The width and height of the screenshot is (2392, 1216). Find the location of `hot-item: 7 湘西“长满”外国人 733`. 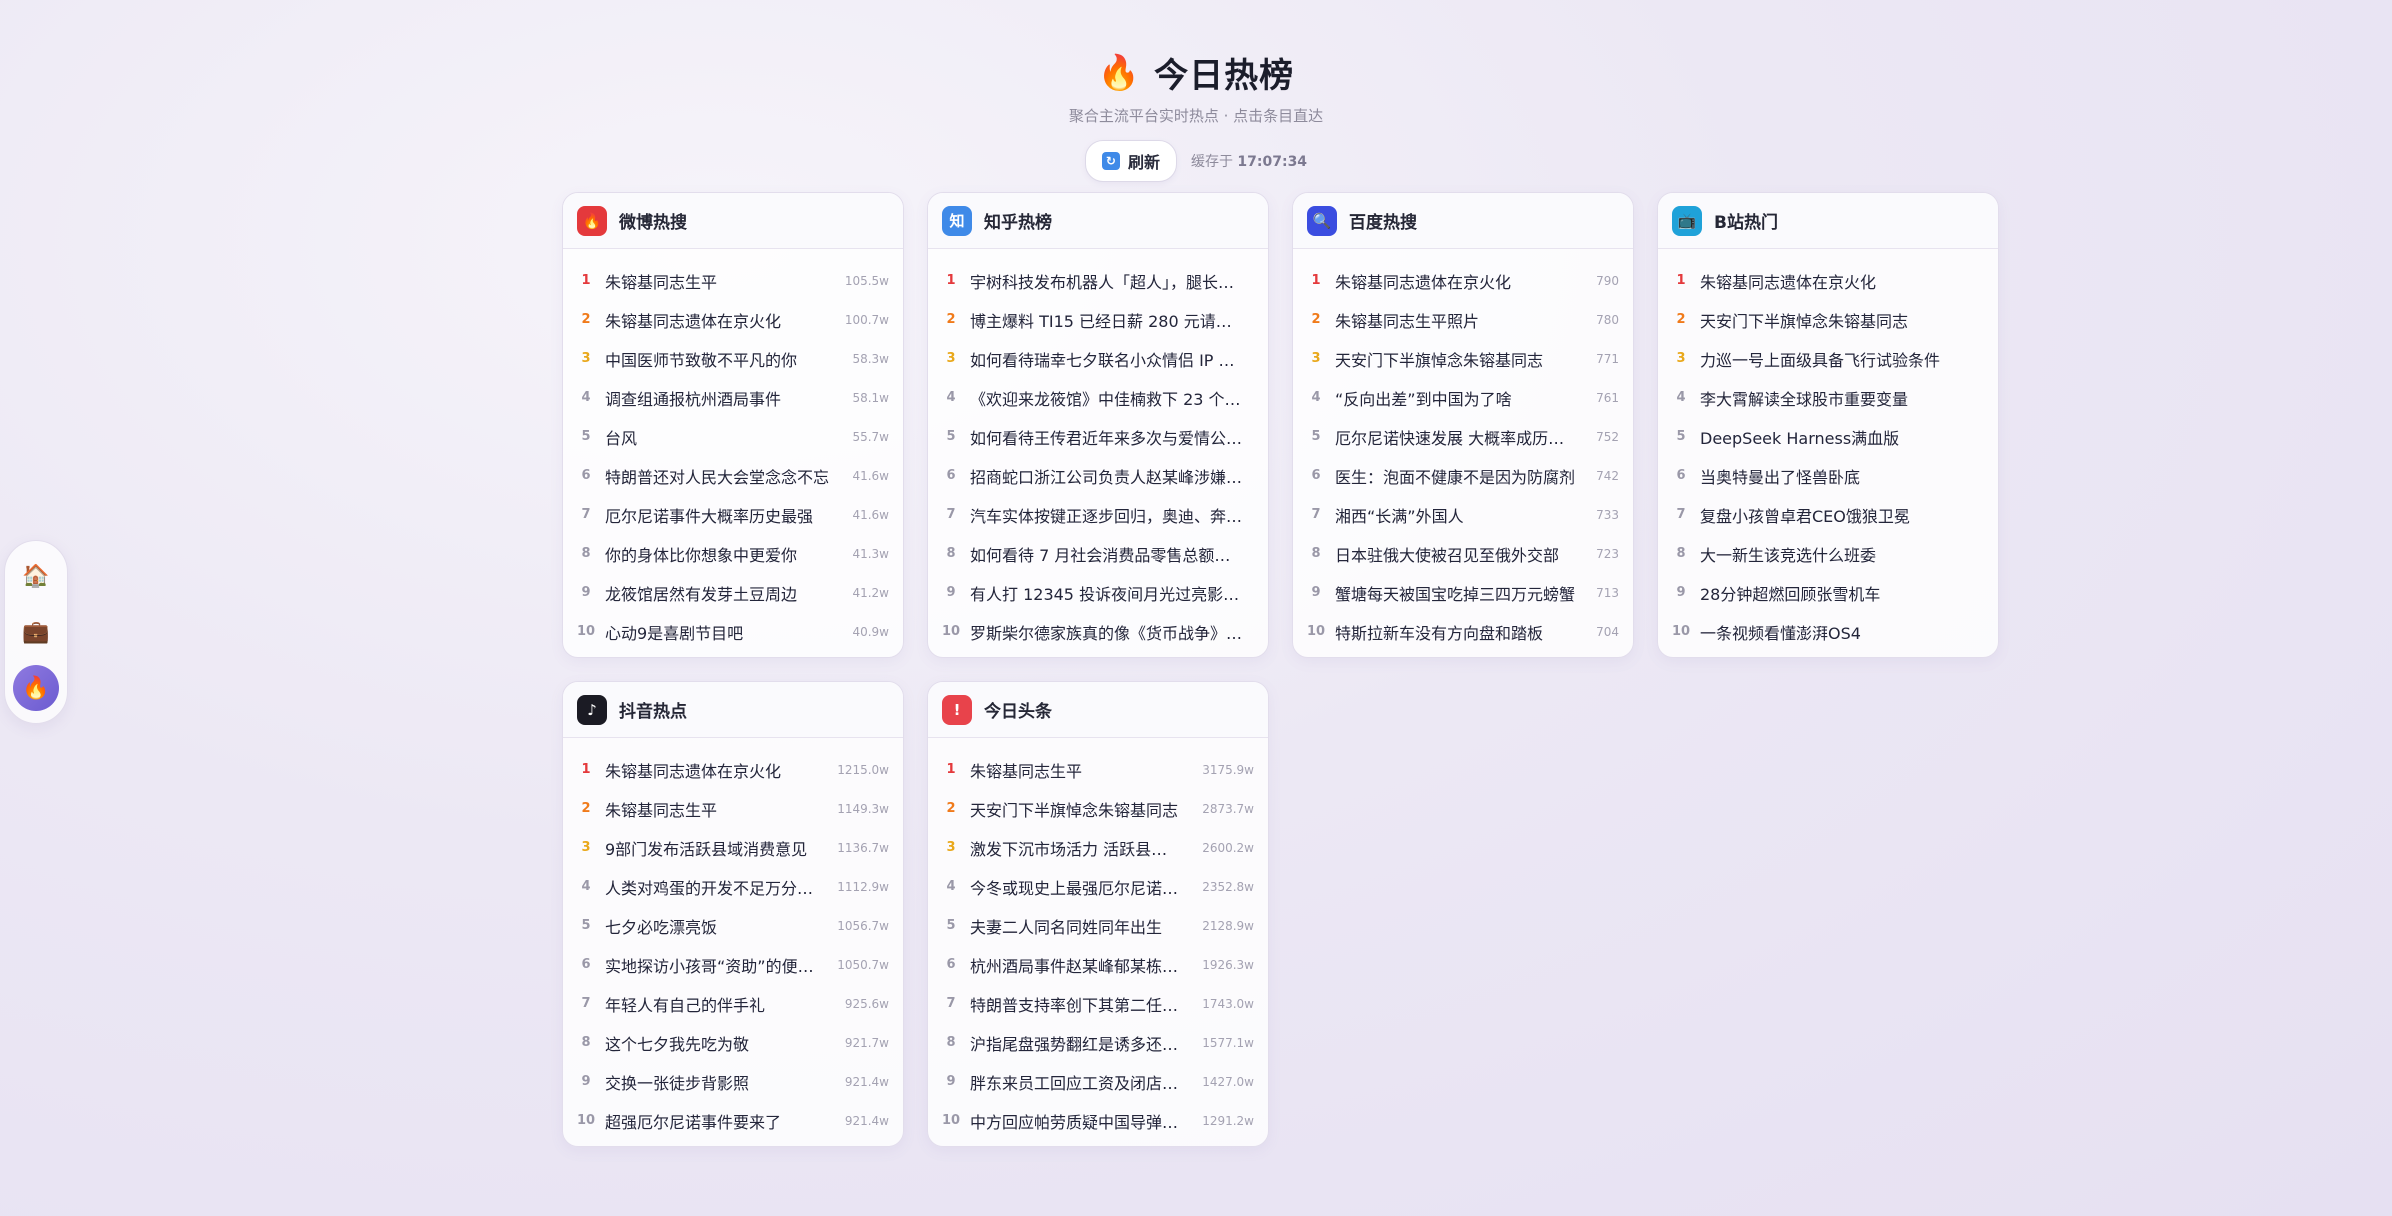

hot-item: 7 湘西“长满”外国人 733 is located at coordinates (1463, 514).